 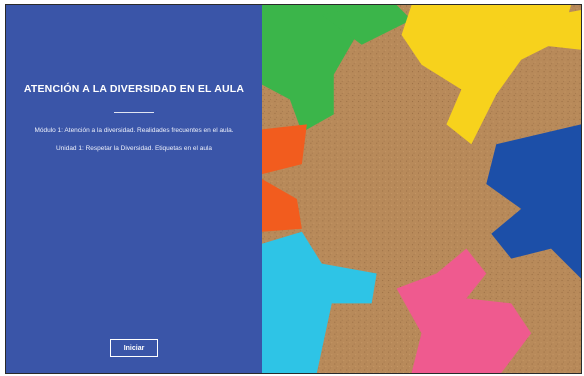 I want to click on start-button: Iniciar, so click(x=134, y=348).